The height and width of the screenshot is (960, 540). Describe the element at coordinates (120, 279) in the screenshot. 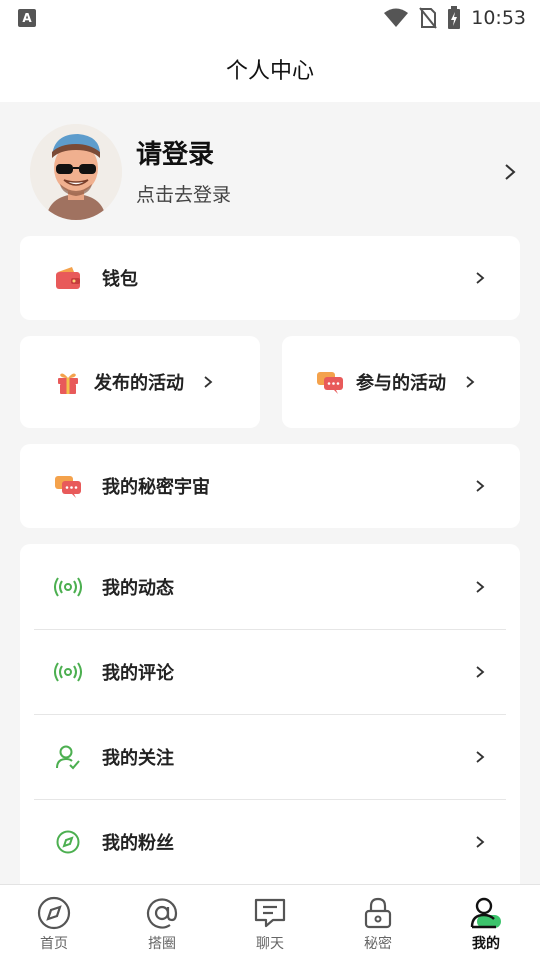

I see `wallet-label: 钱包` at that location.